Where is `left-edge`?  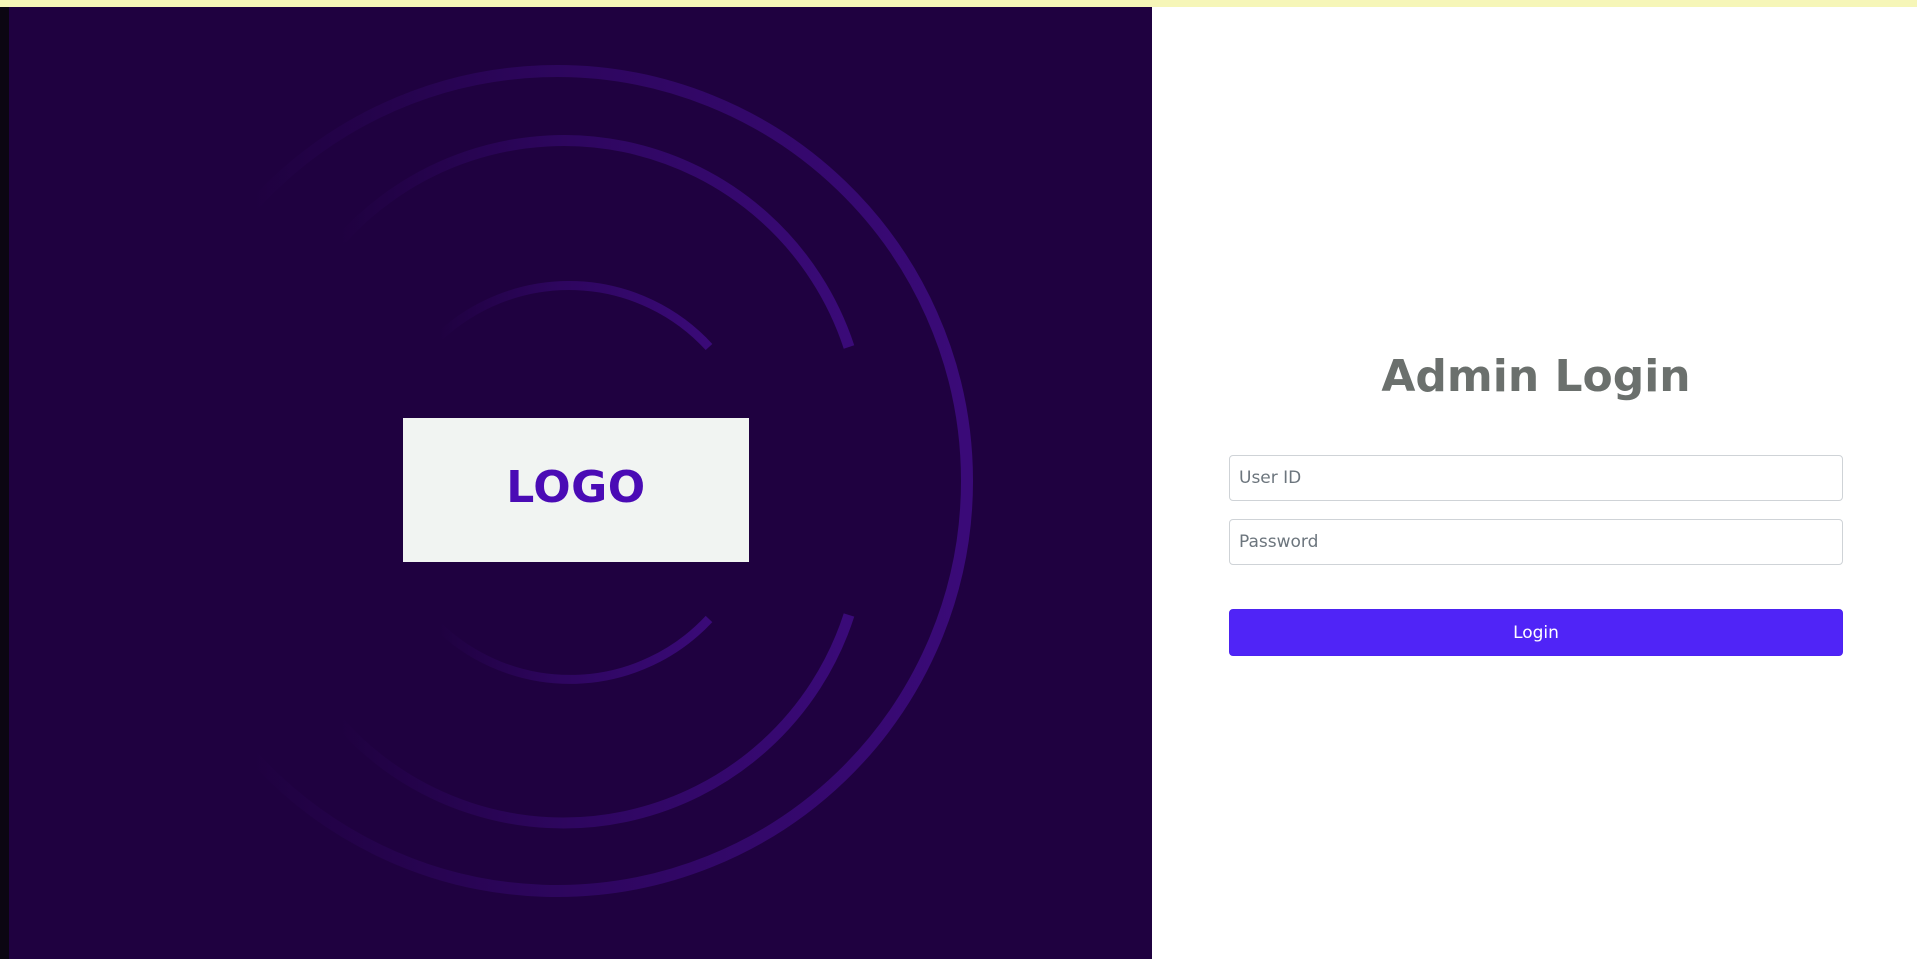 left-edge is located at coordinates (4, 483).